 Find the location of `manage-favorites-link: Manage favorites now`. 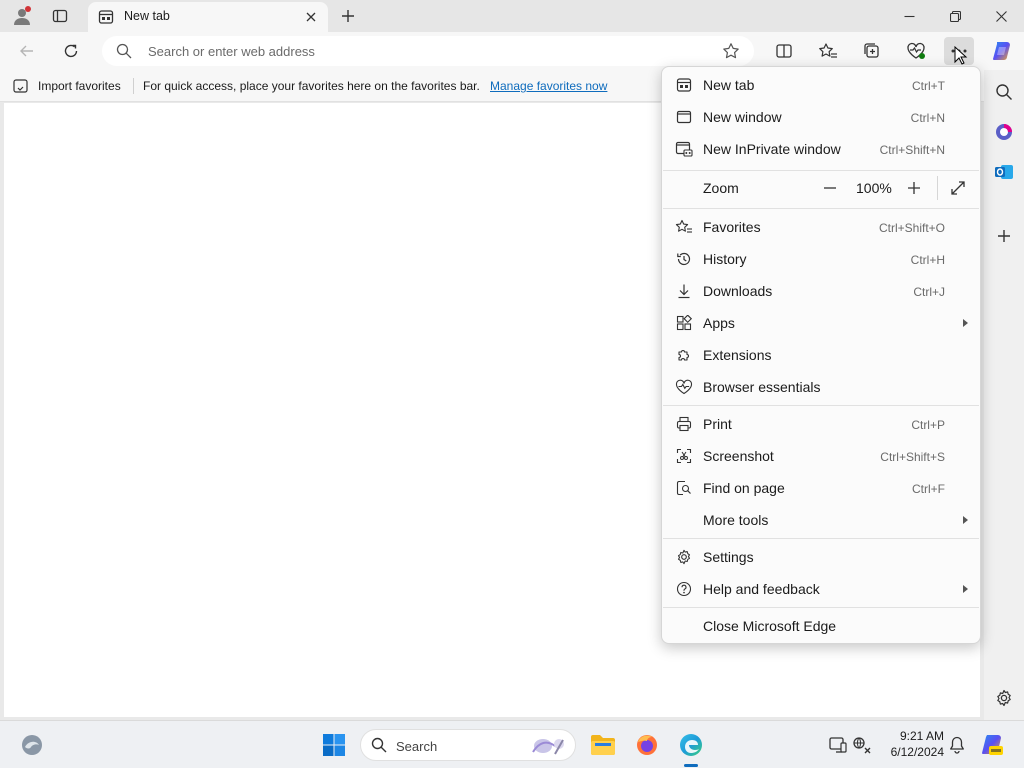

manage-favorites-link: Manage favorites now is located at coordinates (548, 86).